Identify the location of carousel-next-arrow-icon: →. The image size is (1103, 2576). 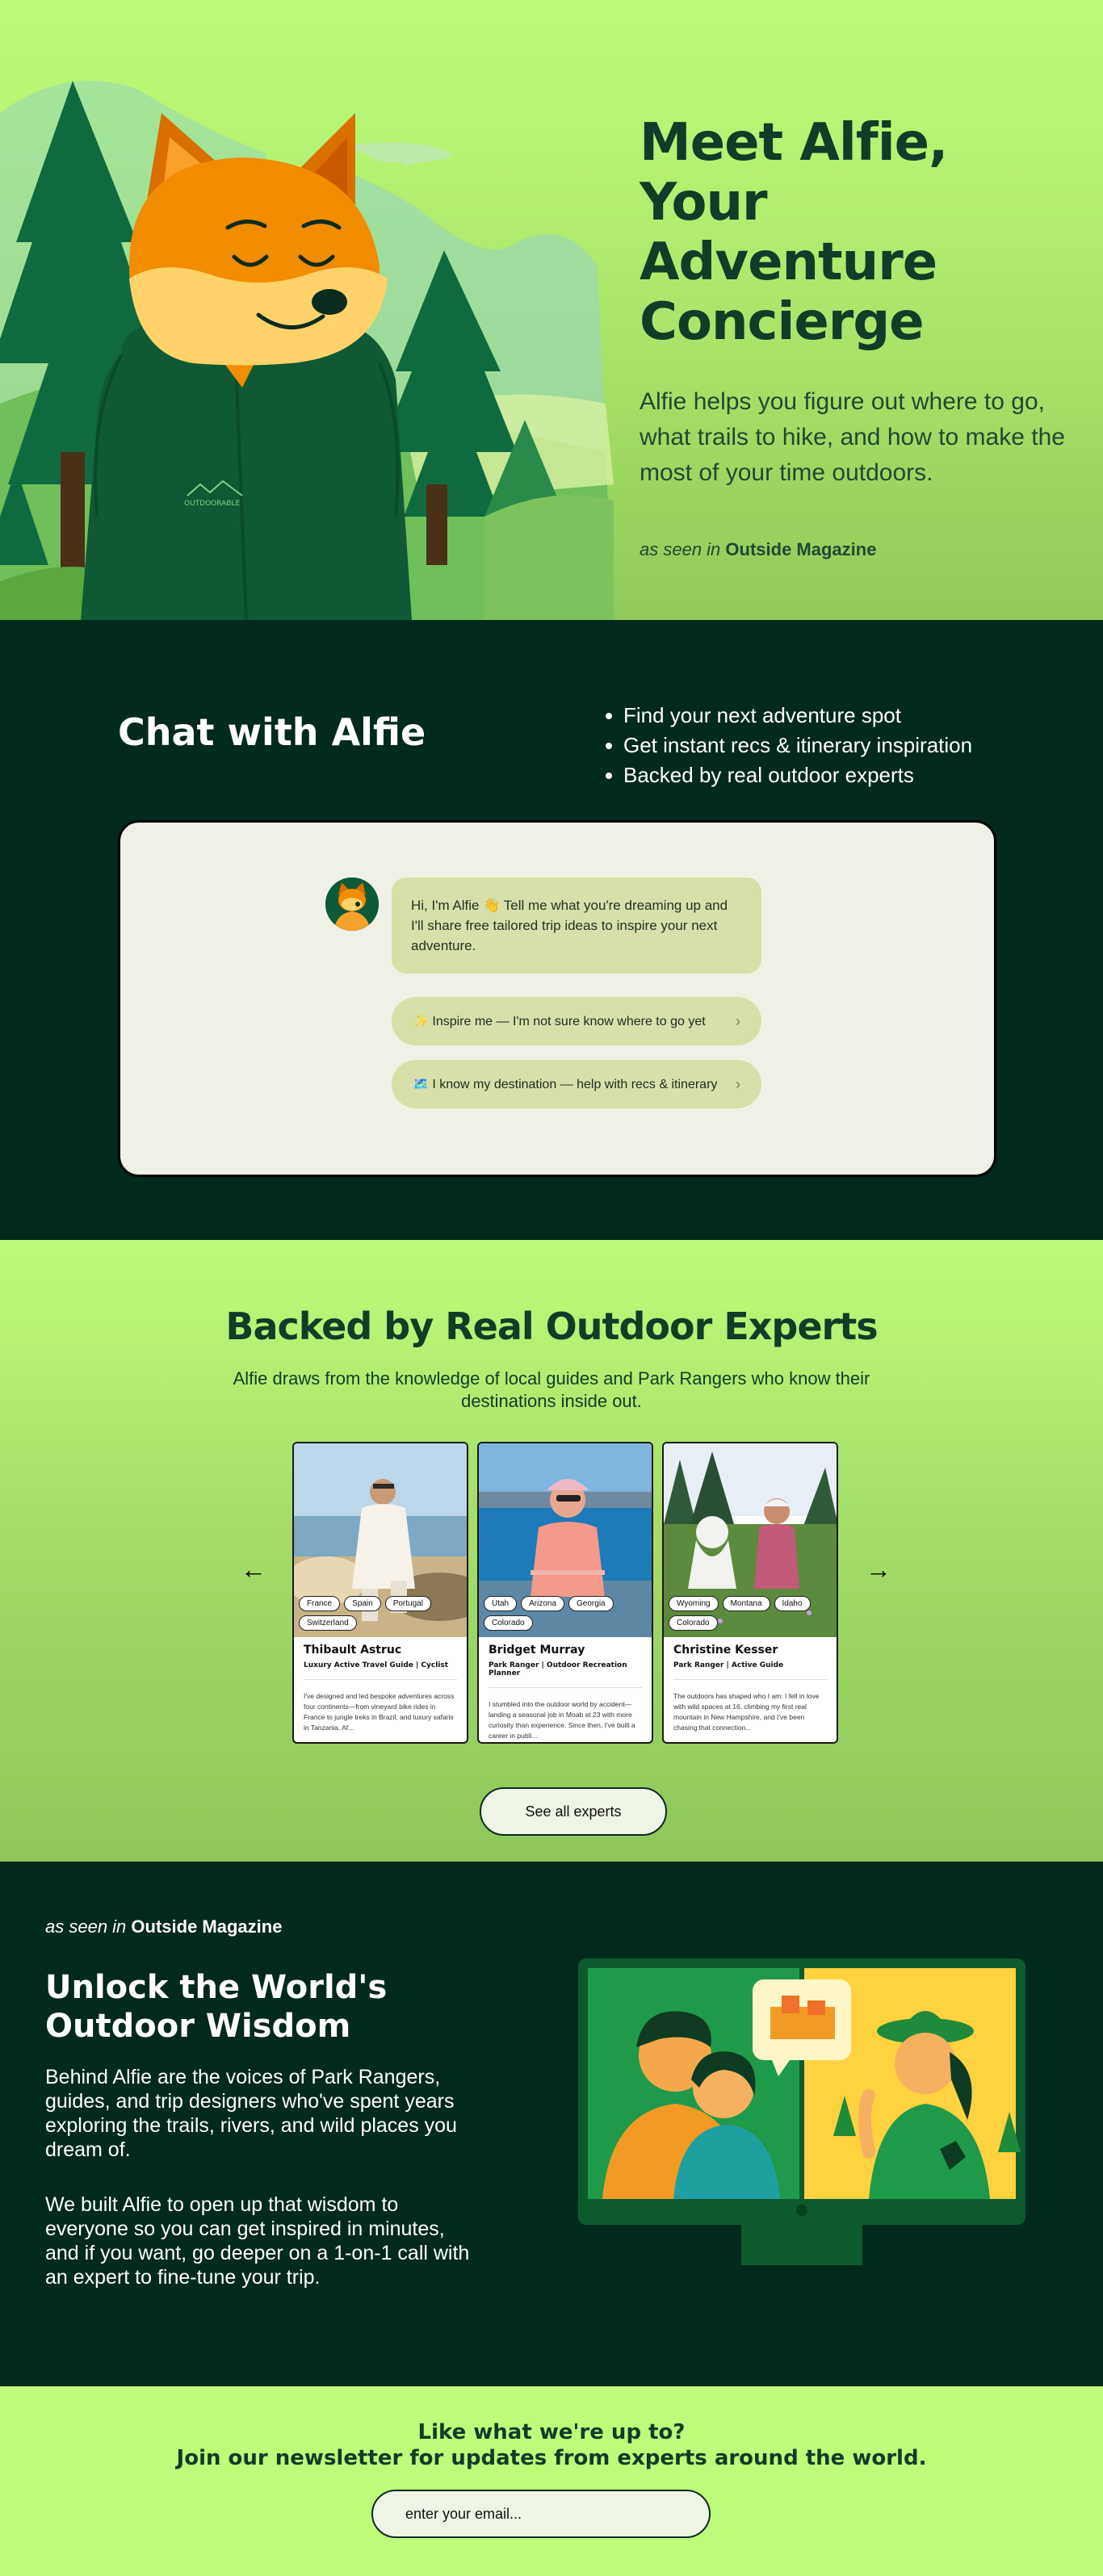
(878, 1570).